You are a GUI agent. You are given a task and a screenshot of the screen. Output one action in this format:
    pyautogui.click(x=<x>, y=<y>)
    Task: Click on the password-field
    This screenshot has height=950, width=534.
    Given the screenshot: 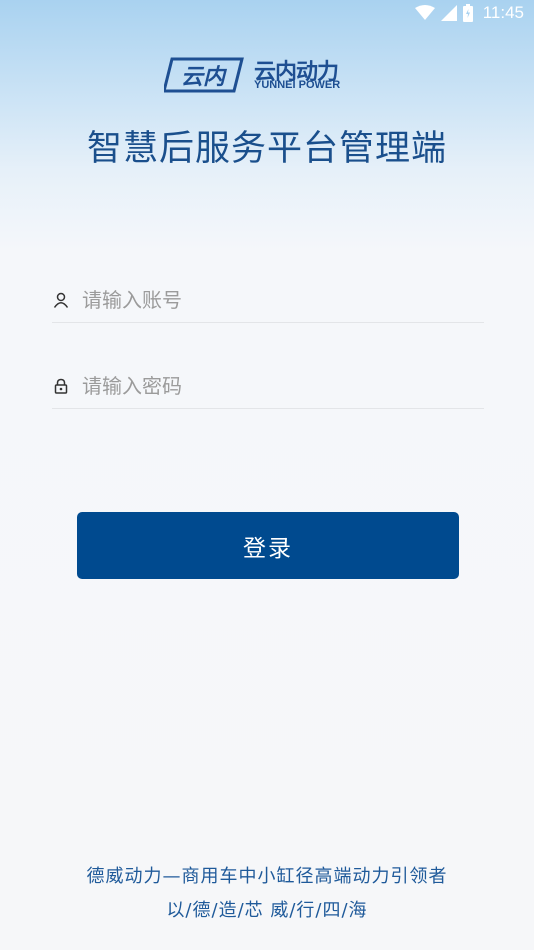 What is the action you would take?
    pyautogui.click(x=268, y=386)
    